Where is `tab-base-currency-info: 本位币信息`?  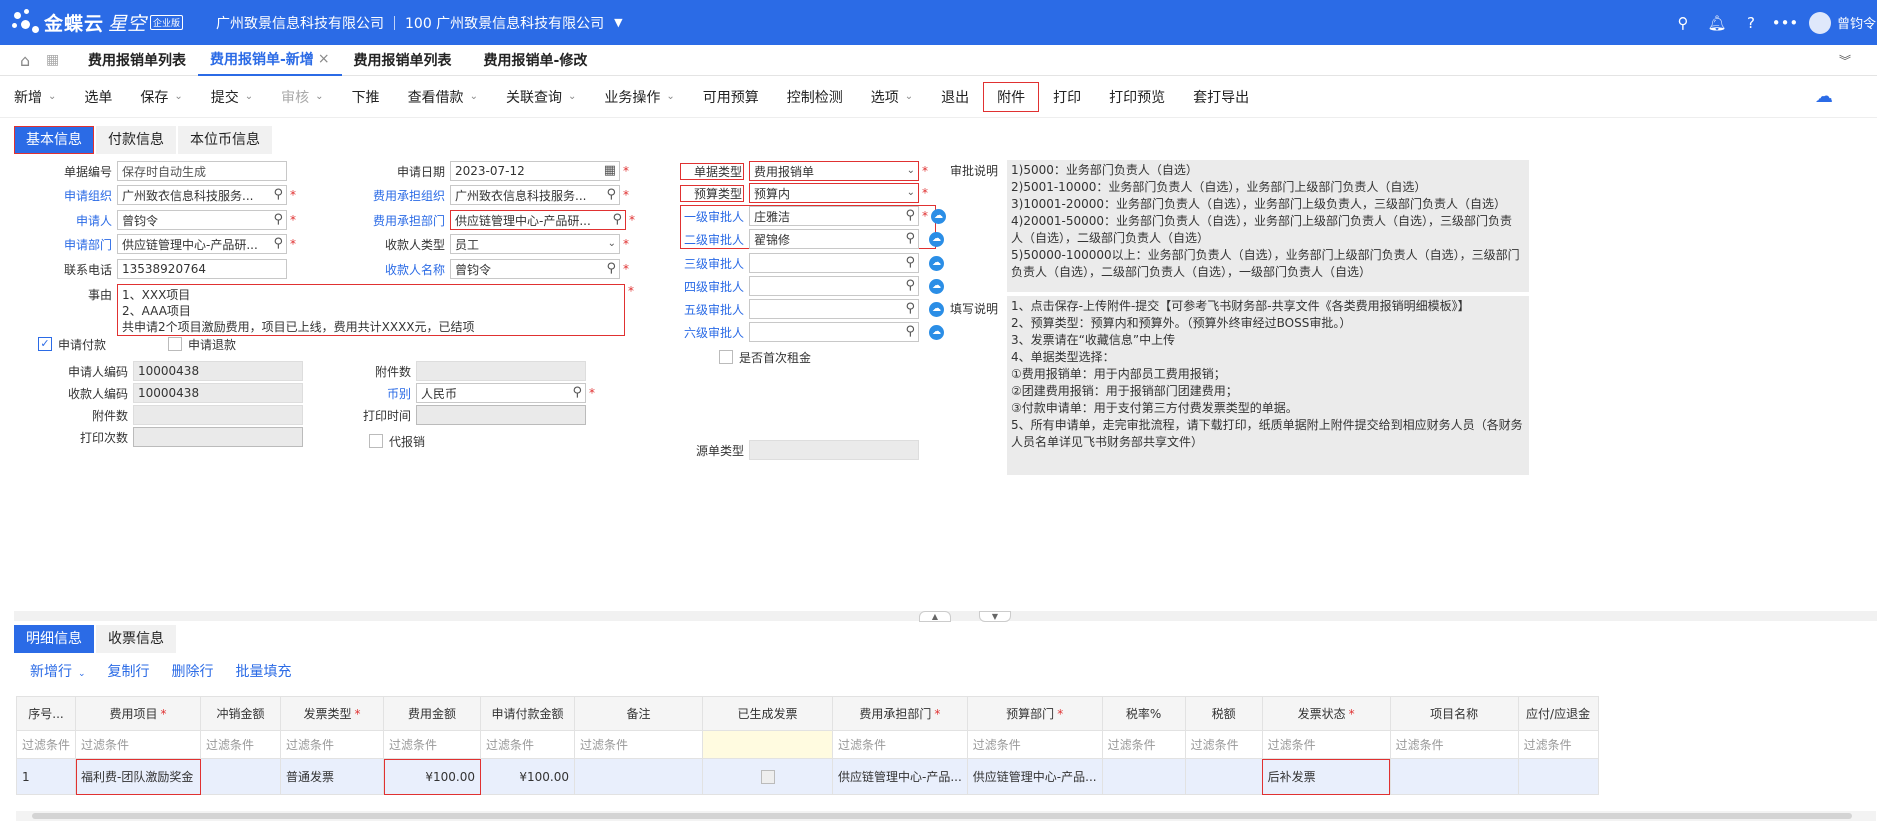
tab-base-currency-info: 本位币信息 is located at coordinates (225, 140).